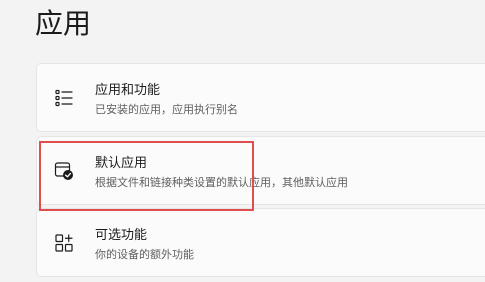 Image resolution: width=485 pixels, height=282 pixels. Describe the element at coordinates (63, 23) in the screenshot. I see `page-title: 应用` at that location.